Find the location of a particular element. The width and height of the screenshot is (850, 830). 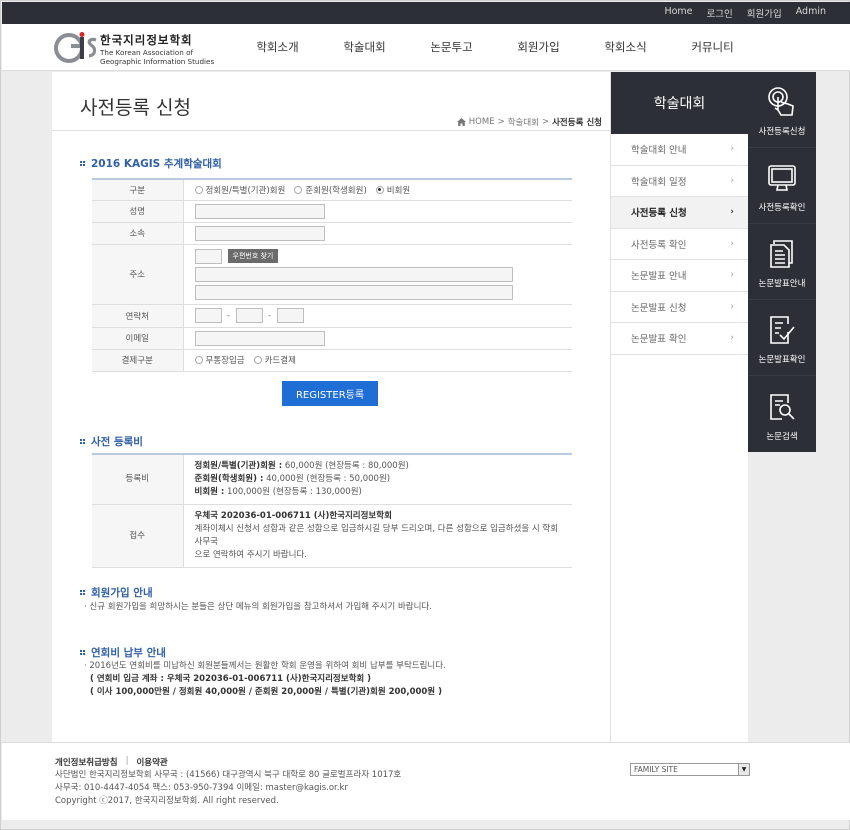

label-email: 이메일 is located at coordinates (138, 338).